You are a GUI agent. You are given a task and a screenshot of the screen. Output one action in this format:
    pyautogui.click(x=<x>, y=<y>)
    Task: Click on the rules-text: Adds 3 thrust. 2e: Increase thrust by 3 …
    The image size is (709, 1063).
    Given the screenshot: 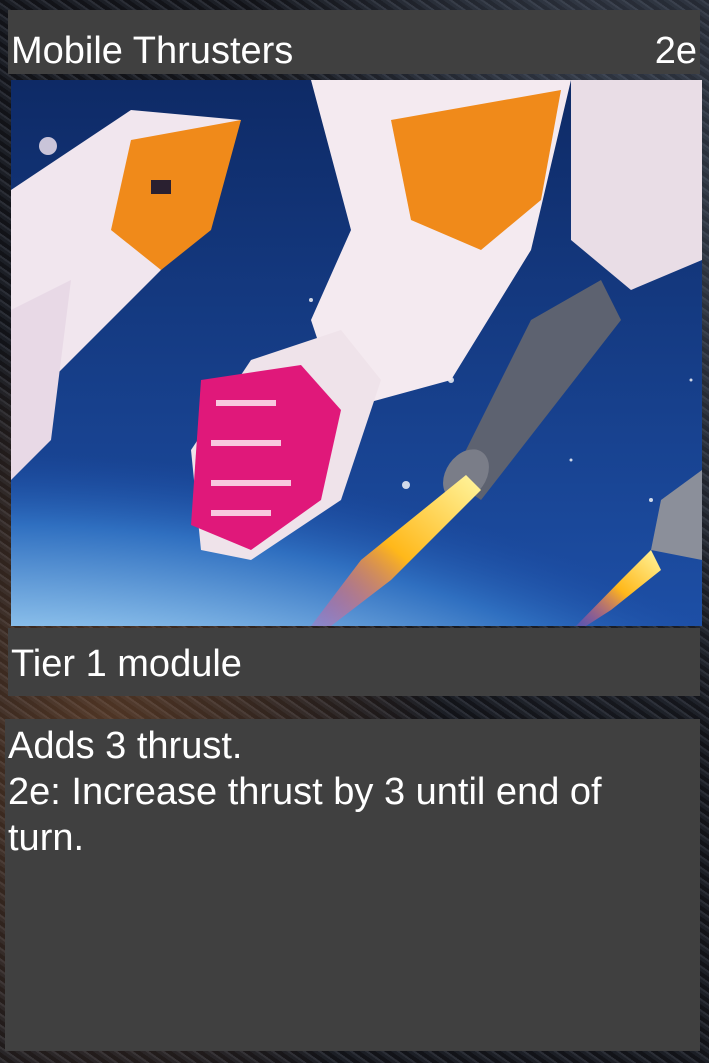 What is the action you would take?
    pyautogui.click(x=334, y=792)
    